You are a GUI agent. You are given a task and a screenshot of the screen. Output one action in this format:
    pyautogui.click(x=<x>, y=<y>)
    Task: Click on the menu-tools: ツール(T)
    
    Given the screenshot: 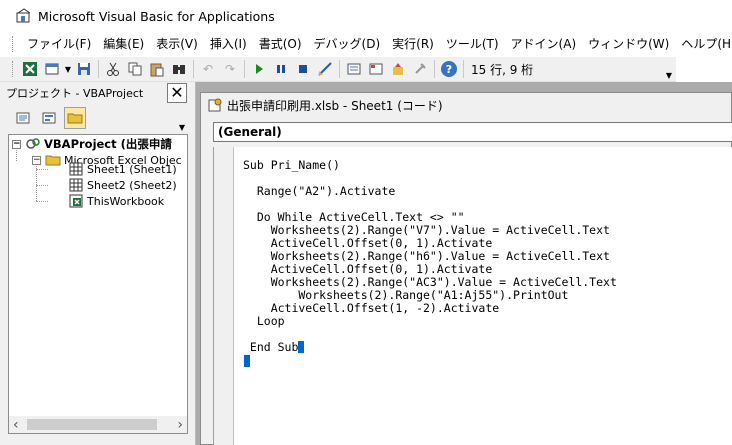 What is the action you would take?
    pyautogui.click(x=472, y=44)
    